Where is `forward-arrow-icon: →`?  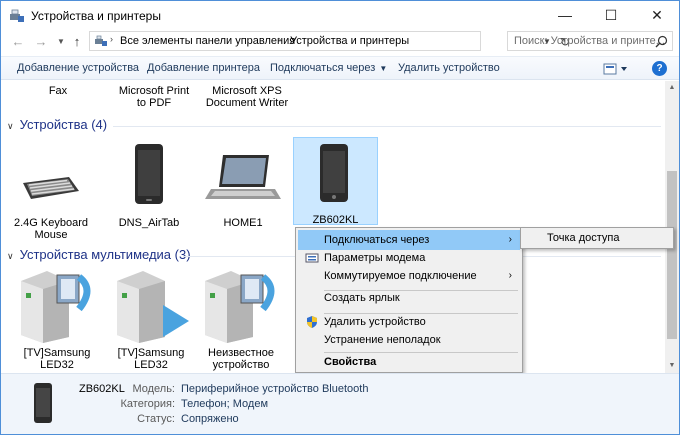 forward-arrow-icon: → is located at coordinates (41, 42).